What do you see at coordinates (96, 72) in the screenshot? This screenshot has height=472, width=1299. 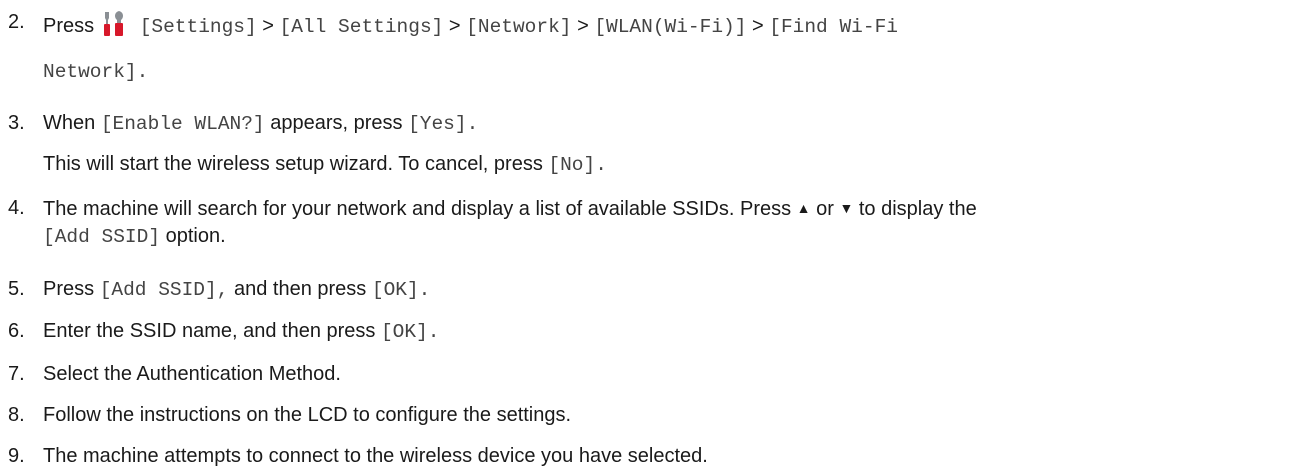 I see `menu-path-find-wifi-cont: Network].` at bounding box center [96, 72].